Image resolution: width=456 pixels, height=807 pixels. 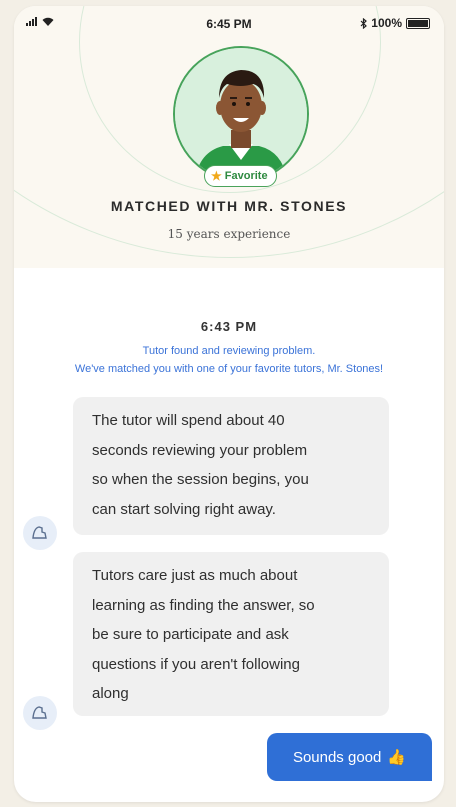 I want to click on battery-icon, so click(x=418, y=23).